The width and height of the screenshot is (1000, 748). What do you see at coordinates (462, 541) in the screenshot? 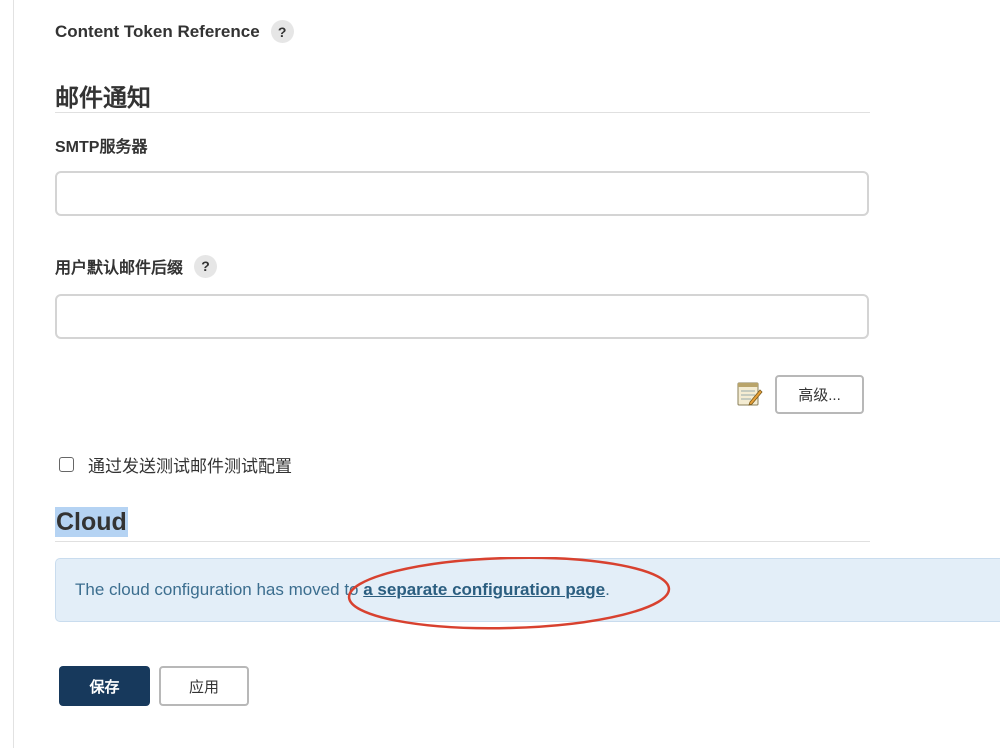
I see `cloud-section-divider` at bounding box center [462, 541].